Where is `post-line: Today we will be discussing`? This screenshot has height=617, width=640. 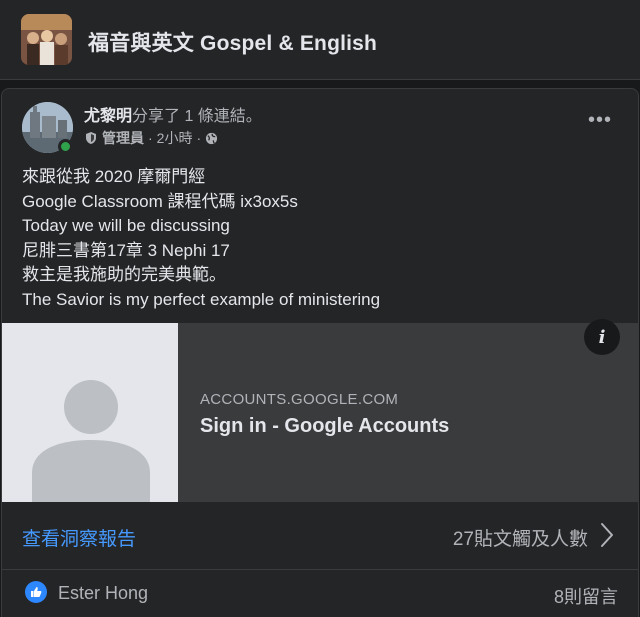 post-line: Today we will be discussing is located at coordinates (126, 225).